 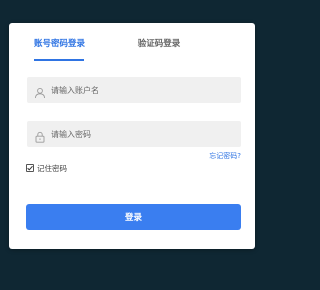 What do you see at coordinates (133, 217) in the screenshot?
I see `login-button: 登录` at bounding box center [133, 217].